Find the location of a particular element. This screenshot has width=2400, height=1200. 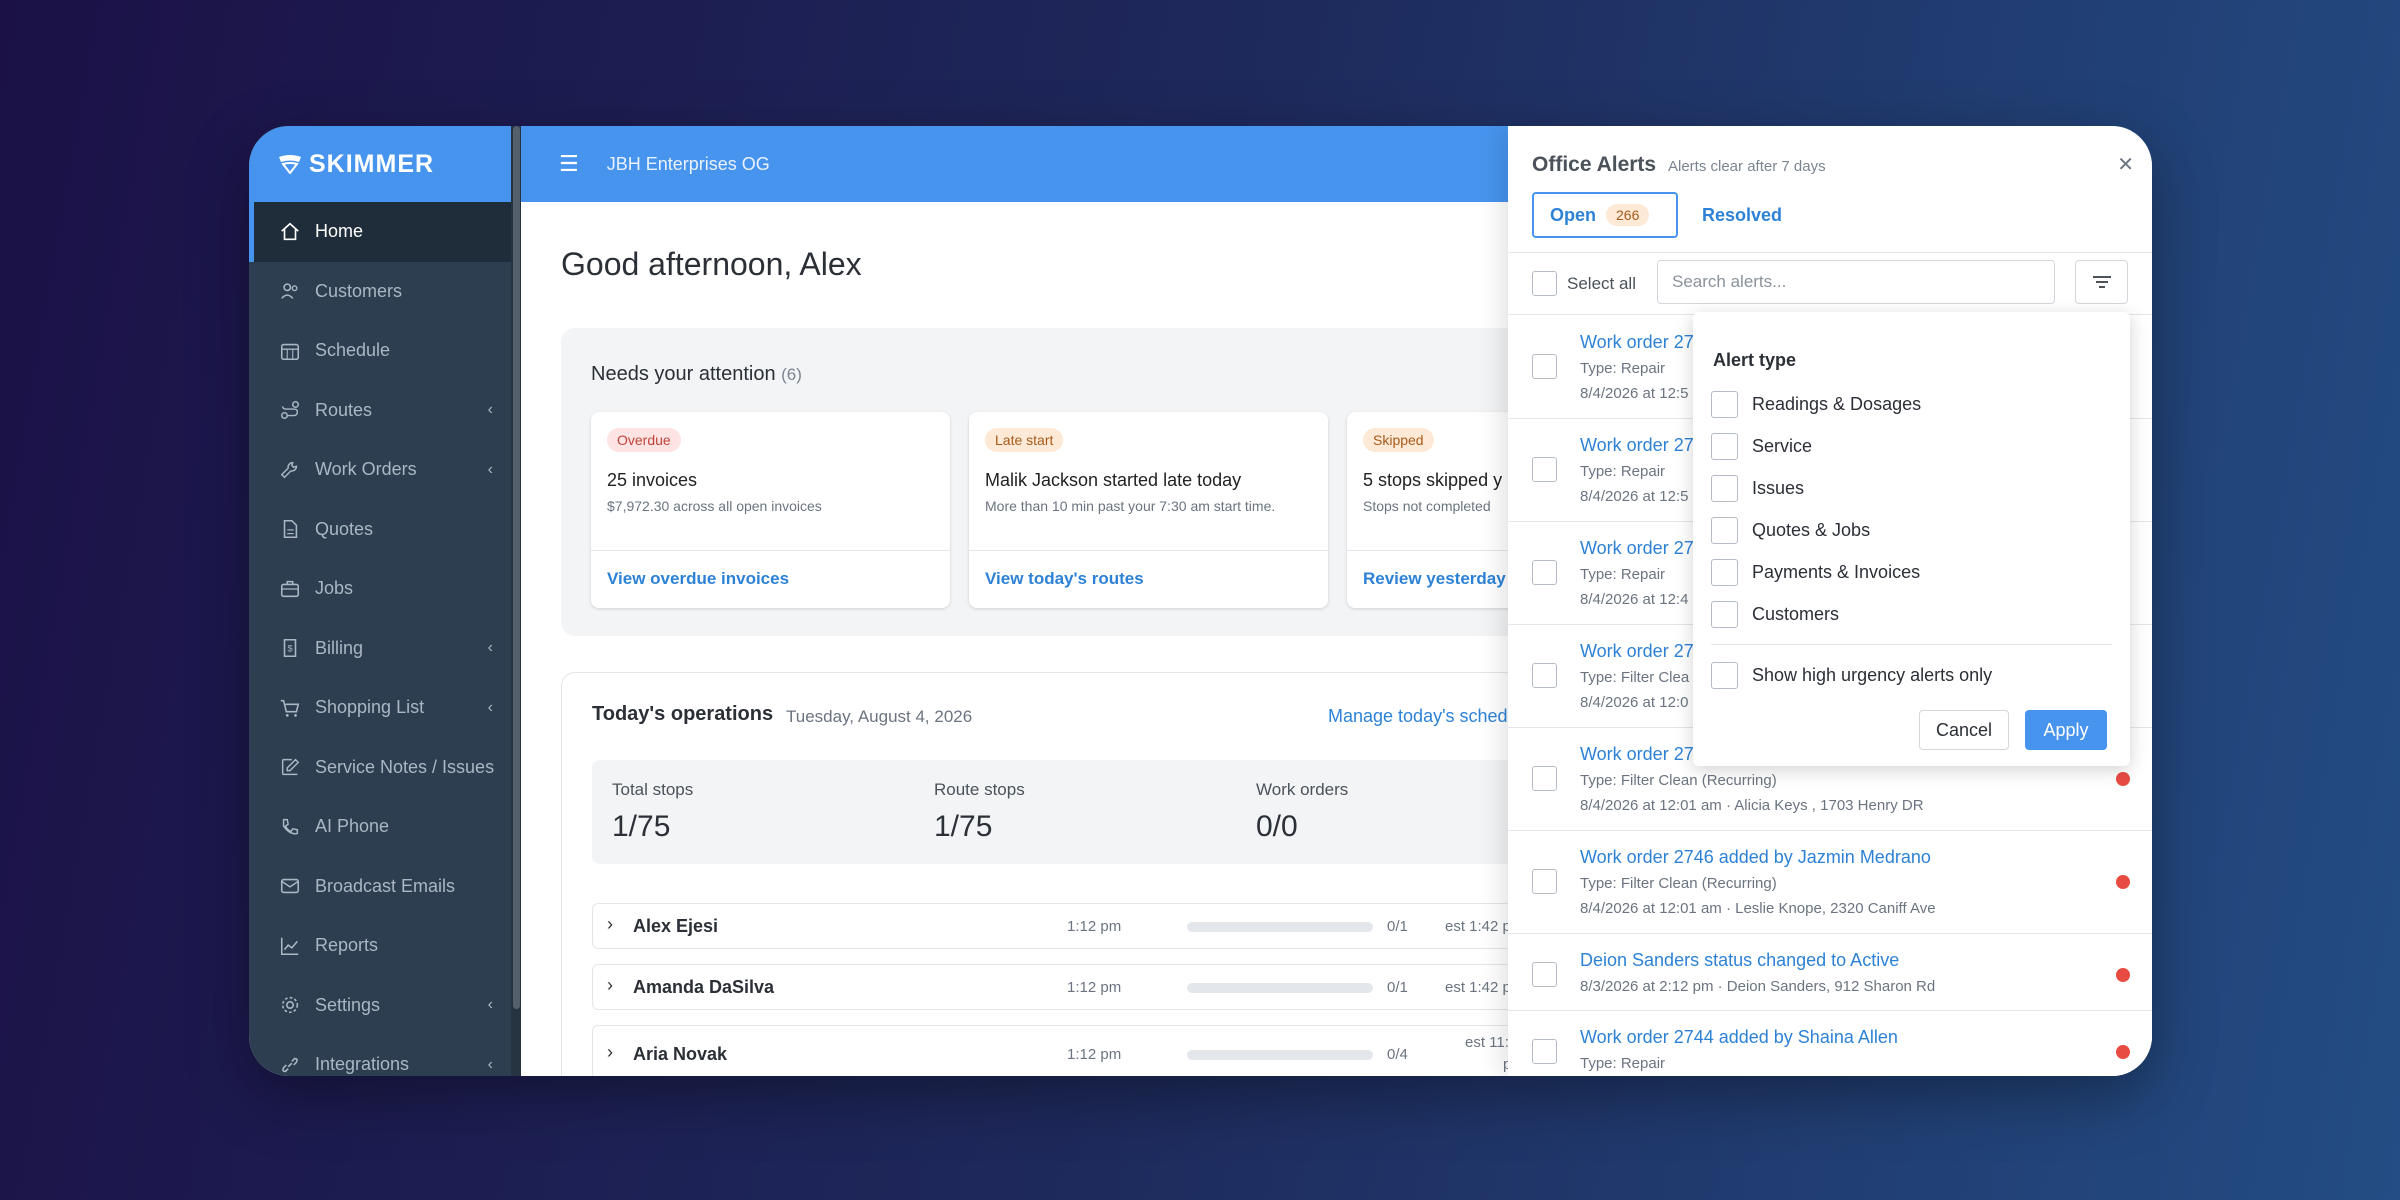

attention-title: Needs your attention (6) is located at coordinates (696, 374).